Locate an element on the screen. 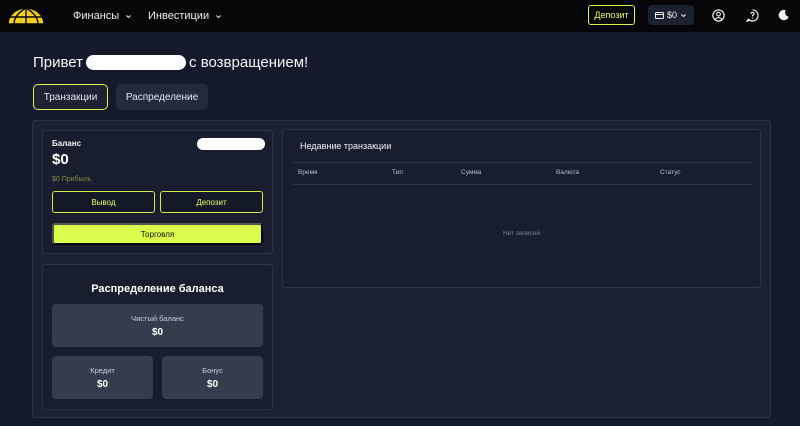  nav-finance: Финансы is located at coordinates (102, 16).